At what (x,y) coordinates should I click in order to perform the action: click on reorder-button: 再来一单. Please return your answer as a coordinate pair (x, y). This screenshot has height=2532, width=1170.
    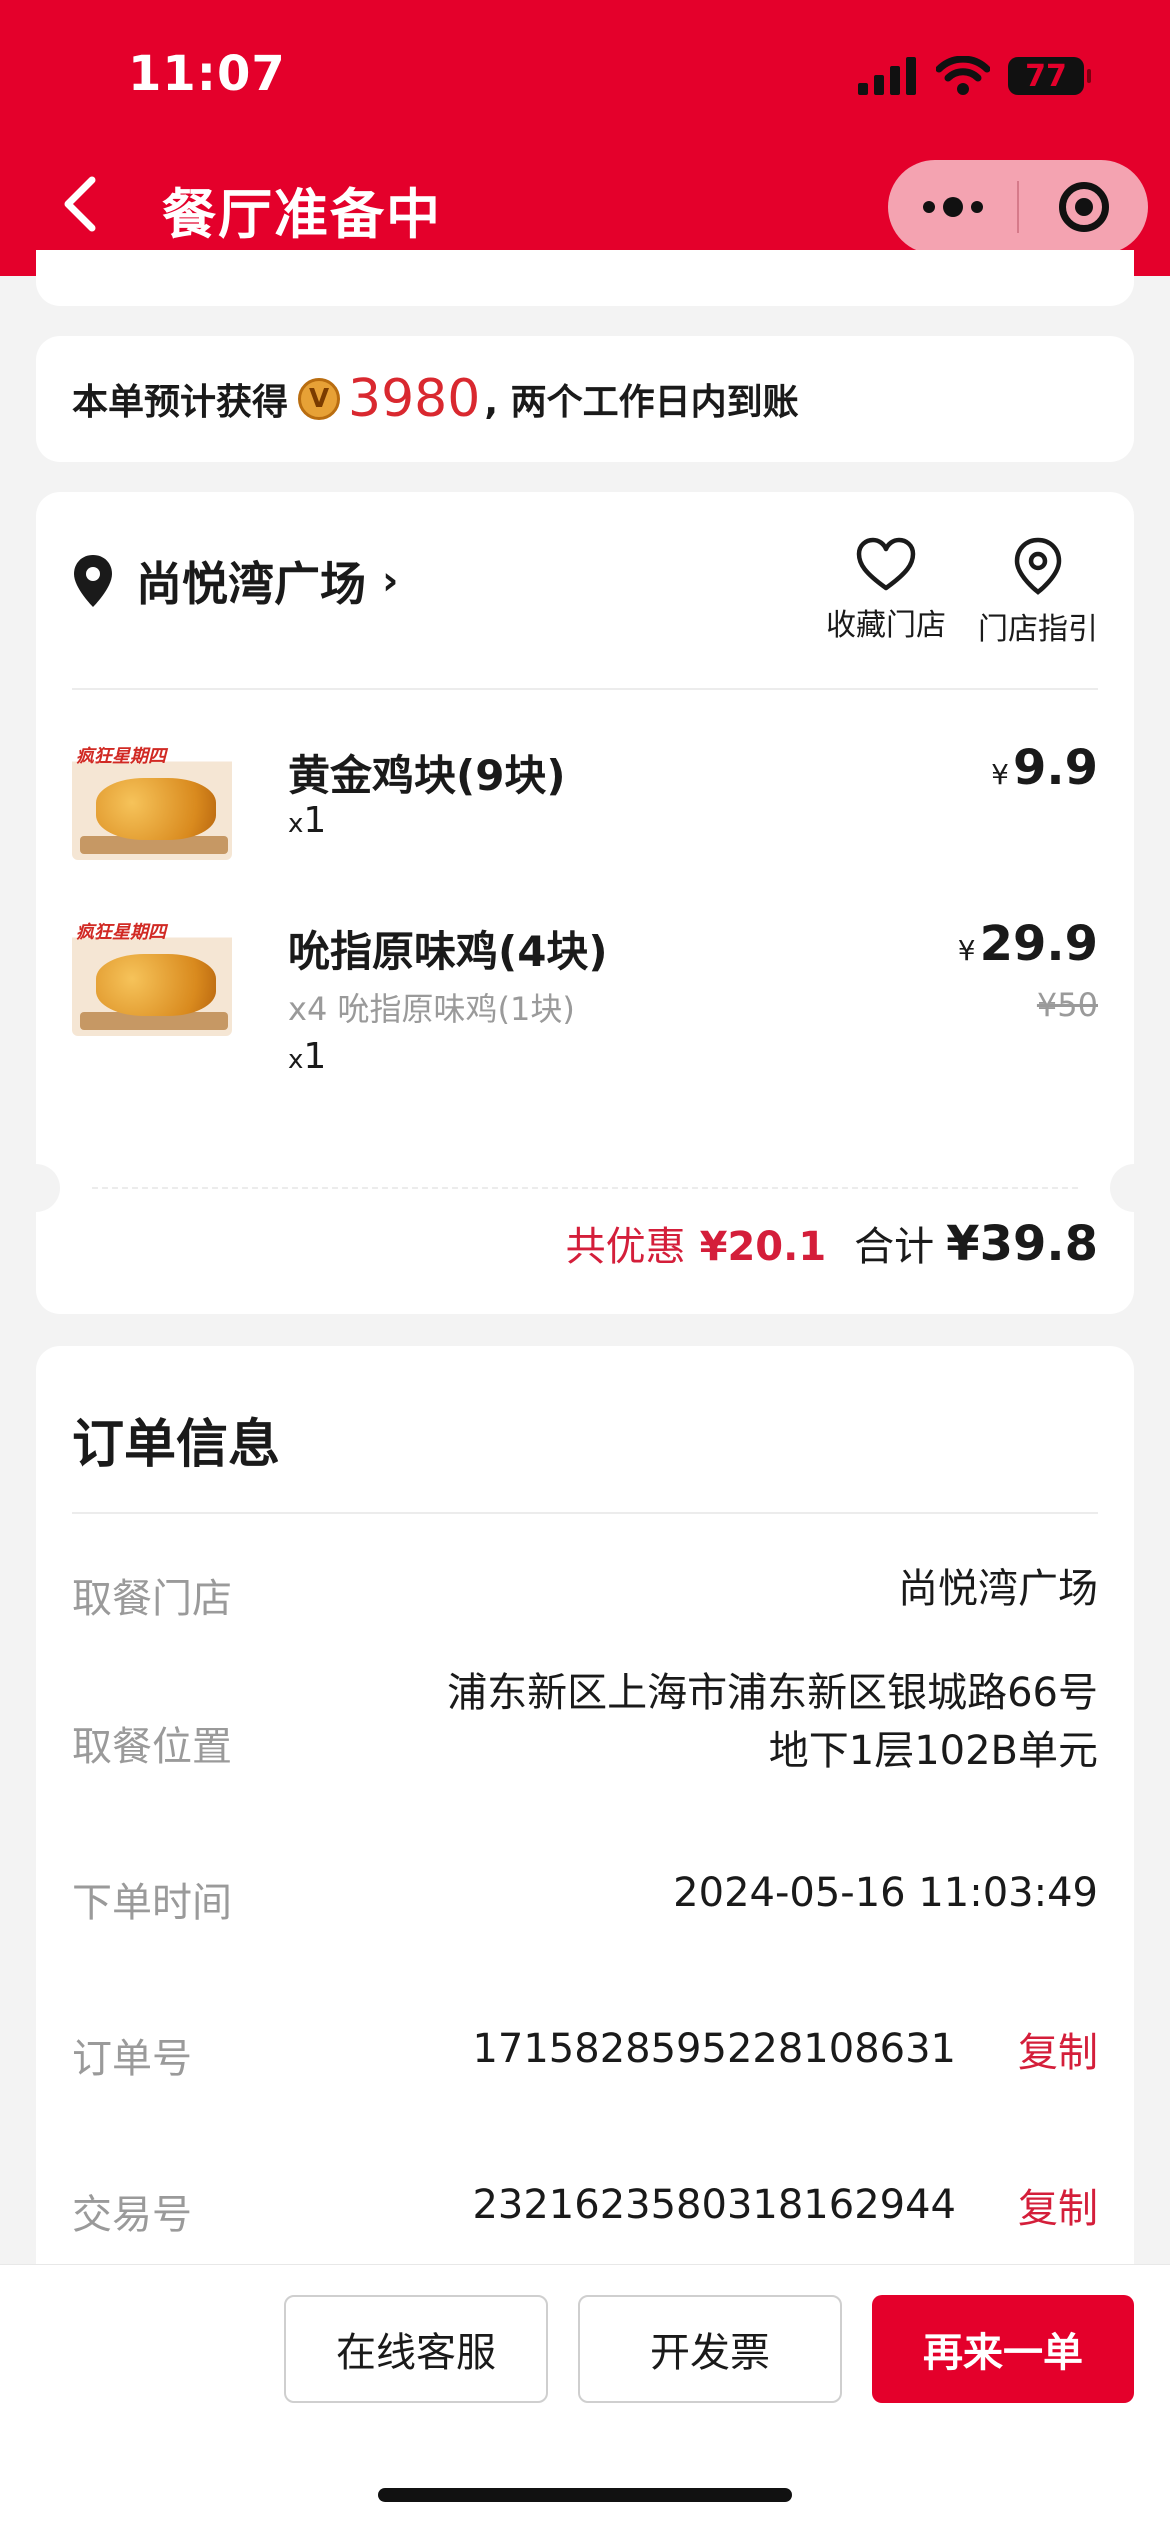
    Looking at the image, I should click on (1003, 2349).